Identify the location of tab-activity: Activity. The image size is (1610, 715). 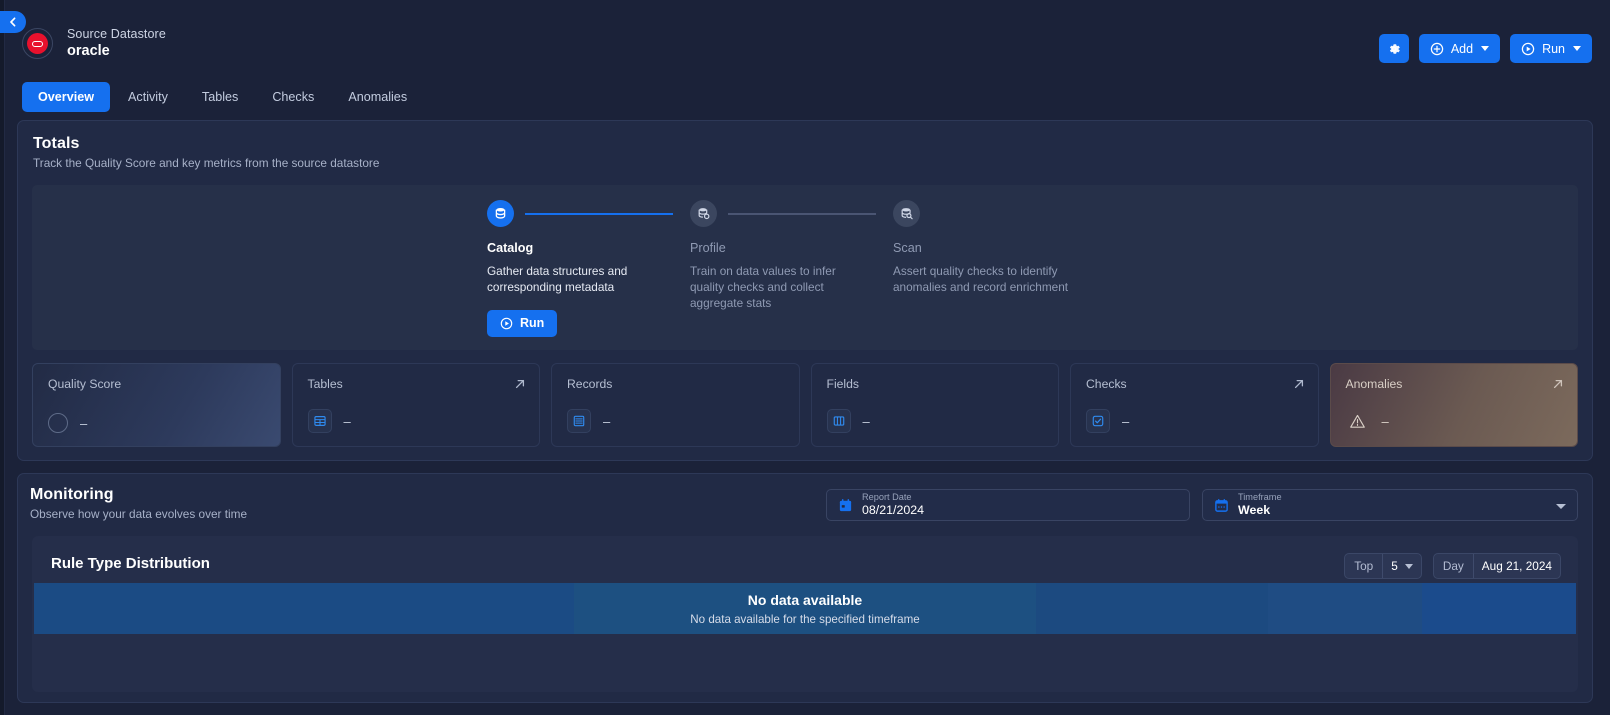
(148, 97).